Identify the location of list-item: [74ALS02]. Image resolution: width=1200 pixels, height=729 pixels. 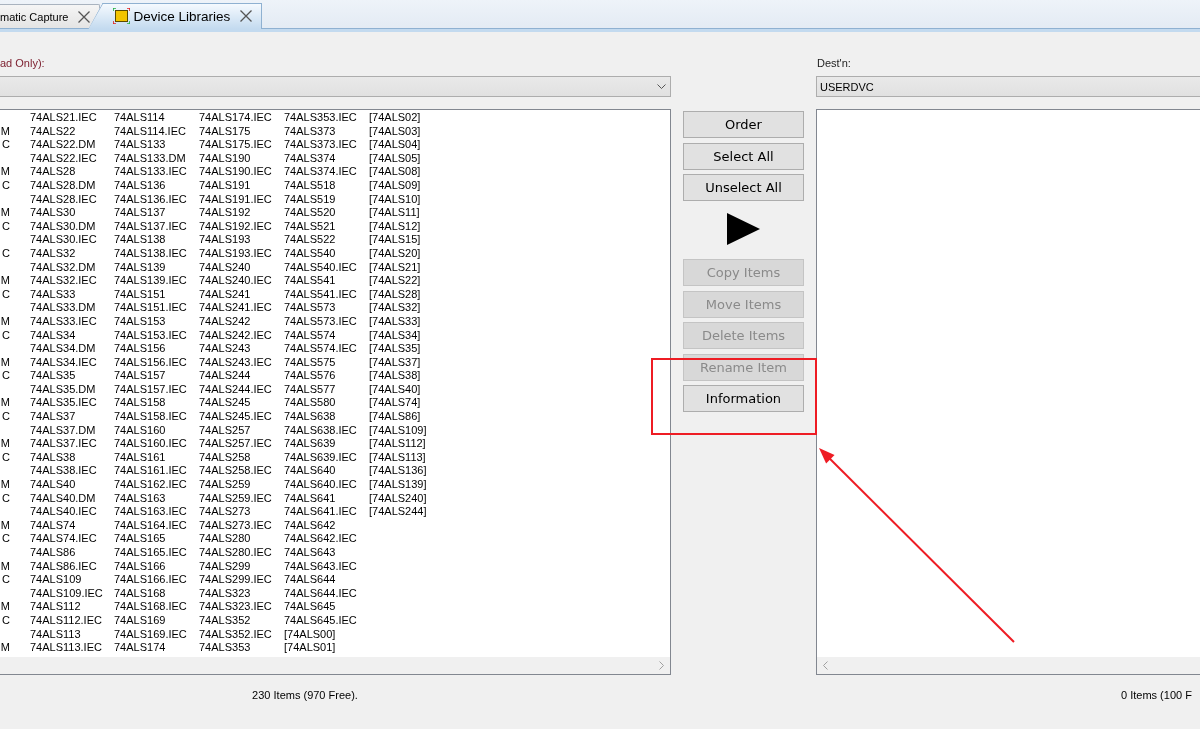
(395, 118).